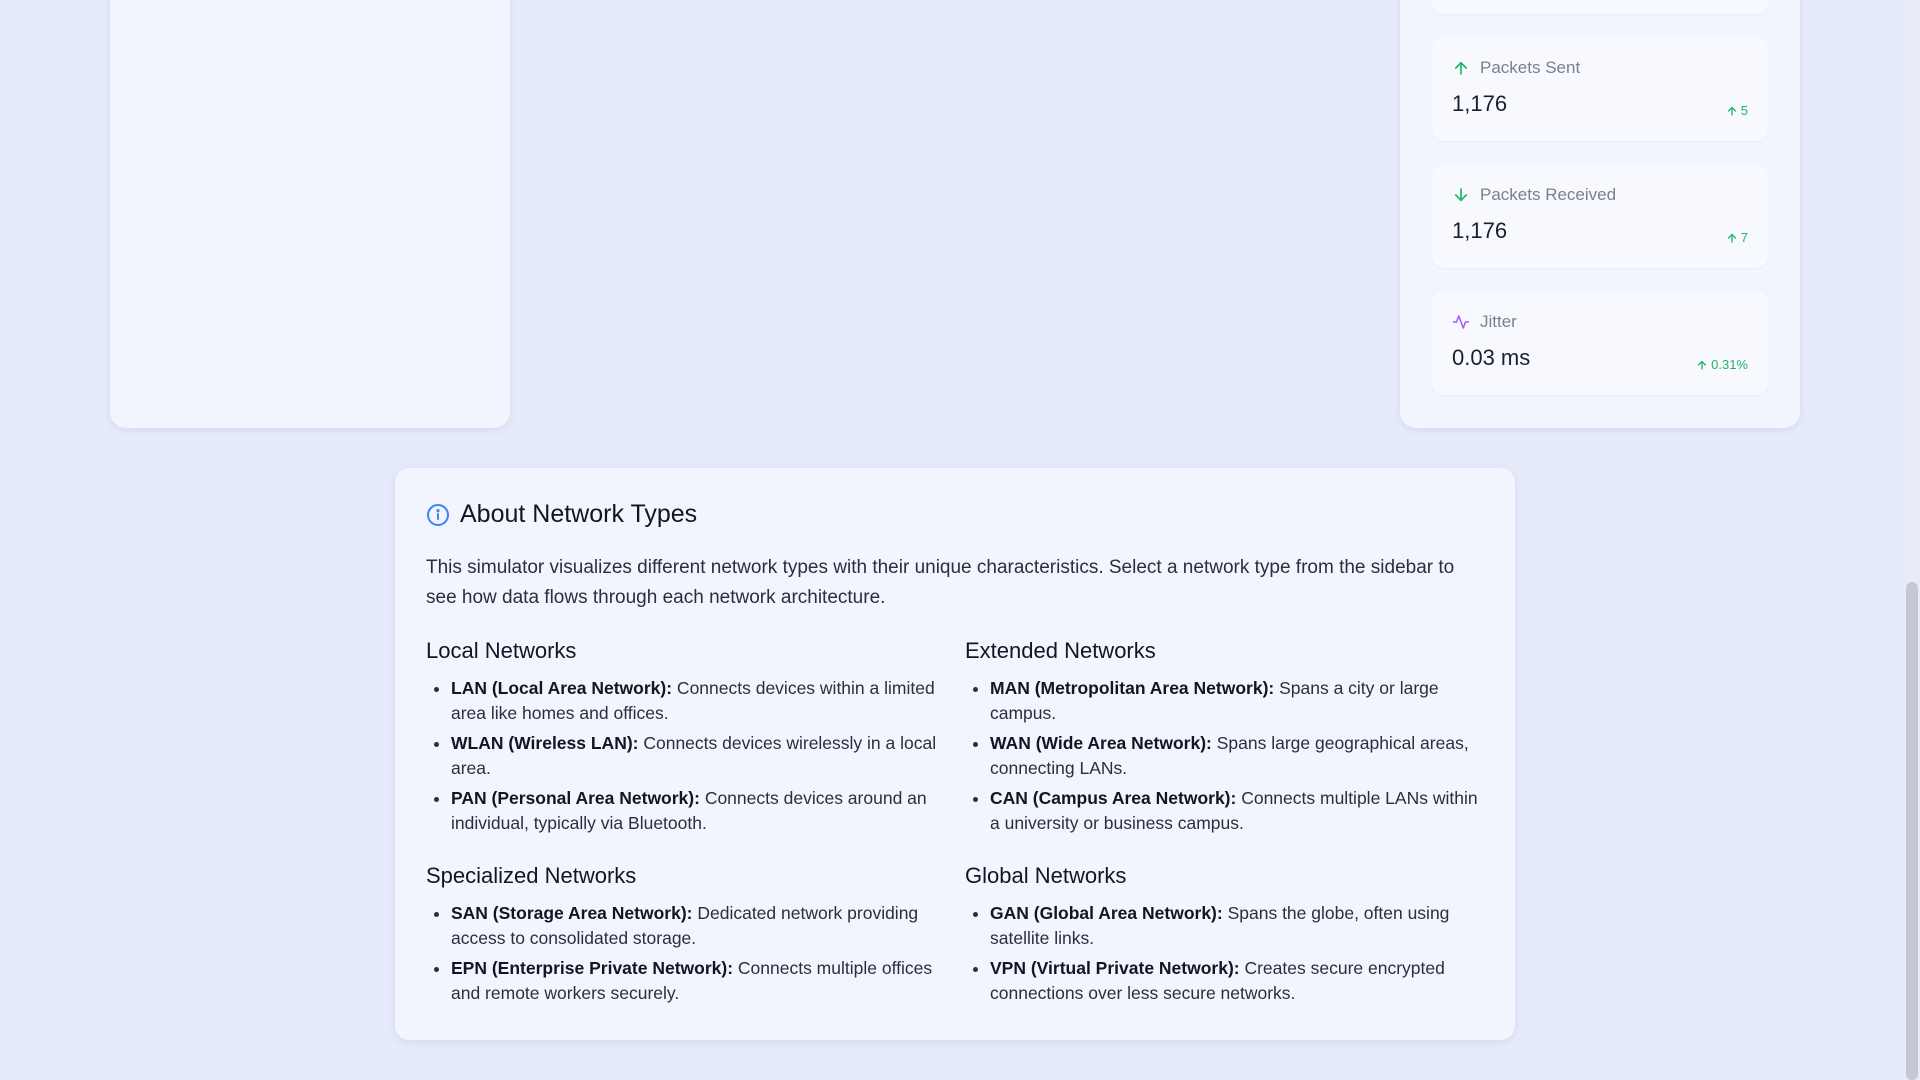  Describe the element at coordinates (310, 214) in the screenshot. I see `network-visualization-panel` at that location.